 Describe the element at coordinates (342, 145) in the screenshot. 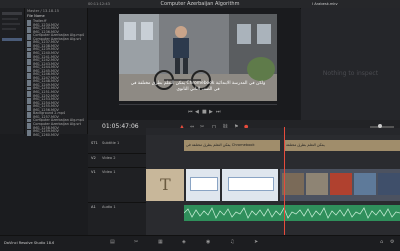

I see `subtitle-clip: يمكن التعلم بطرق مختلفة` at that location.